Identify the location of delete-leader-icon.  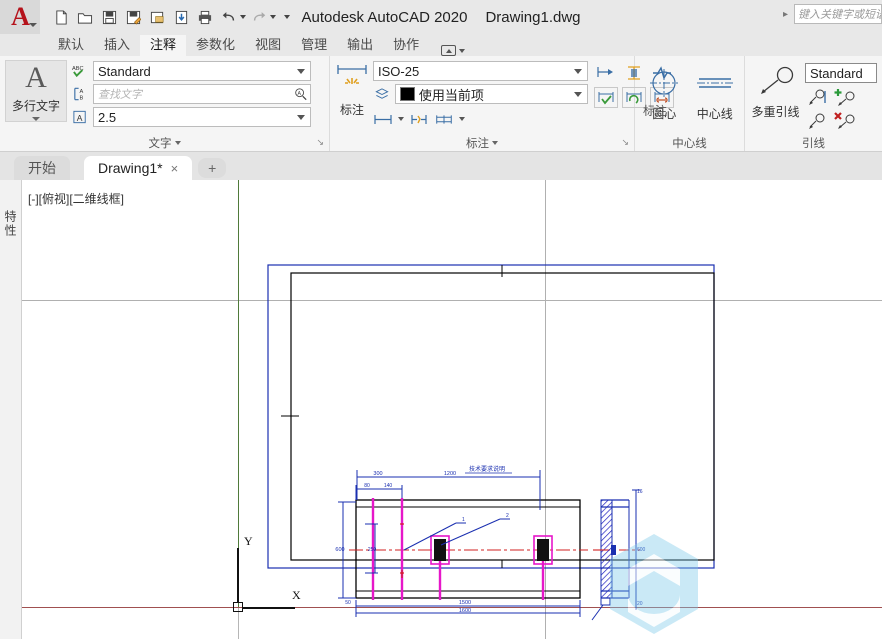
(845, 120).